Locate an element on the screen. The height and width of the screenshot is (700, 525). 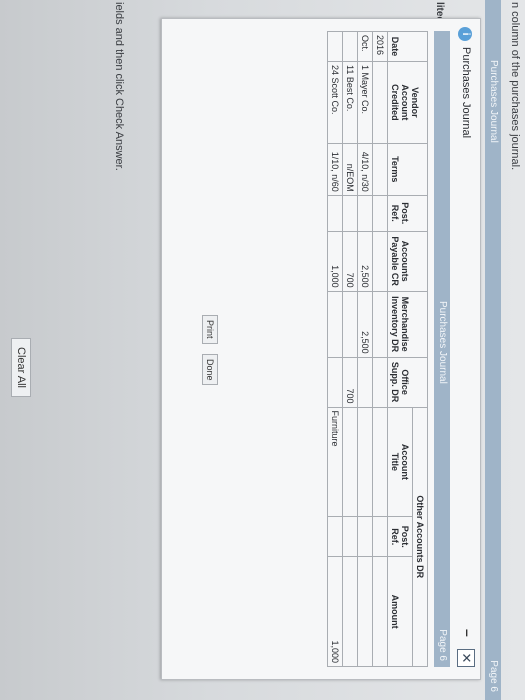
journal-header-bar: Purchases Journal Page 6 is located at coordinates (442, 349).